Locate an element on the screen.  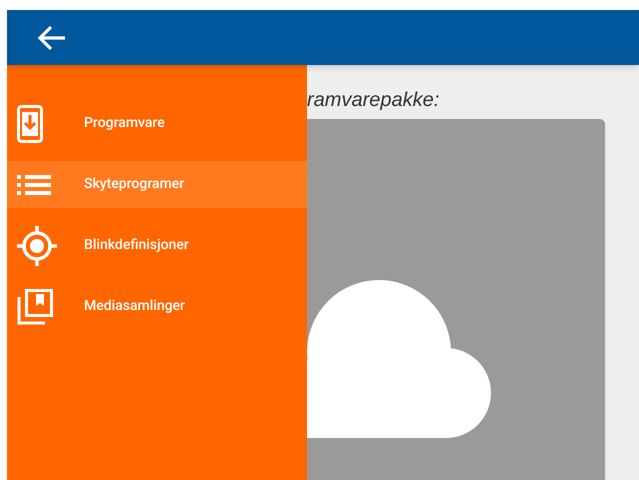
phone-download-icon is located at coordinates (30, 123).